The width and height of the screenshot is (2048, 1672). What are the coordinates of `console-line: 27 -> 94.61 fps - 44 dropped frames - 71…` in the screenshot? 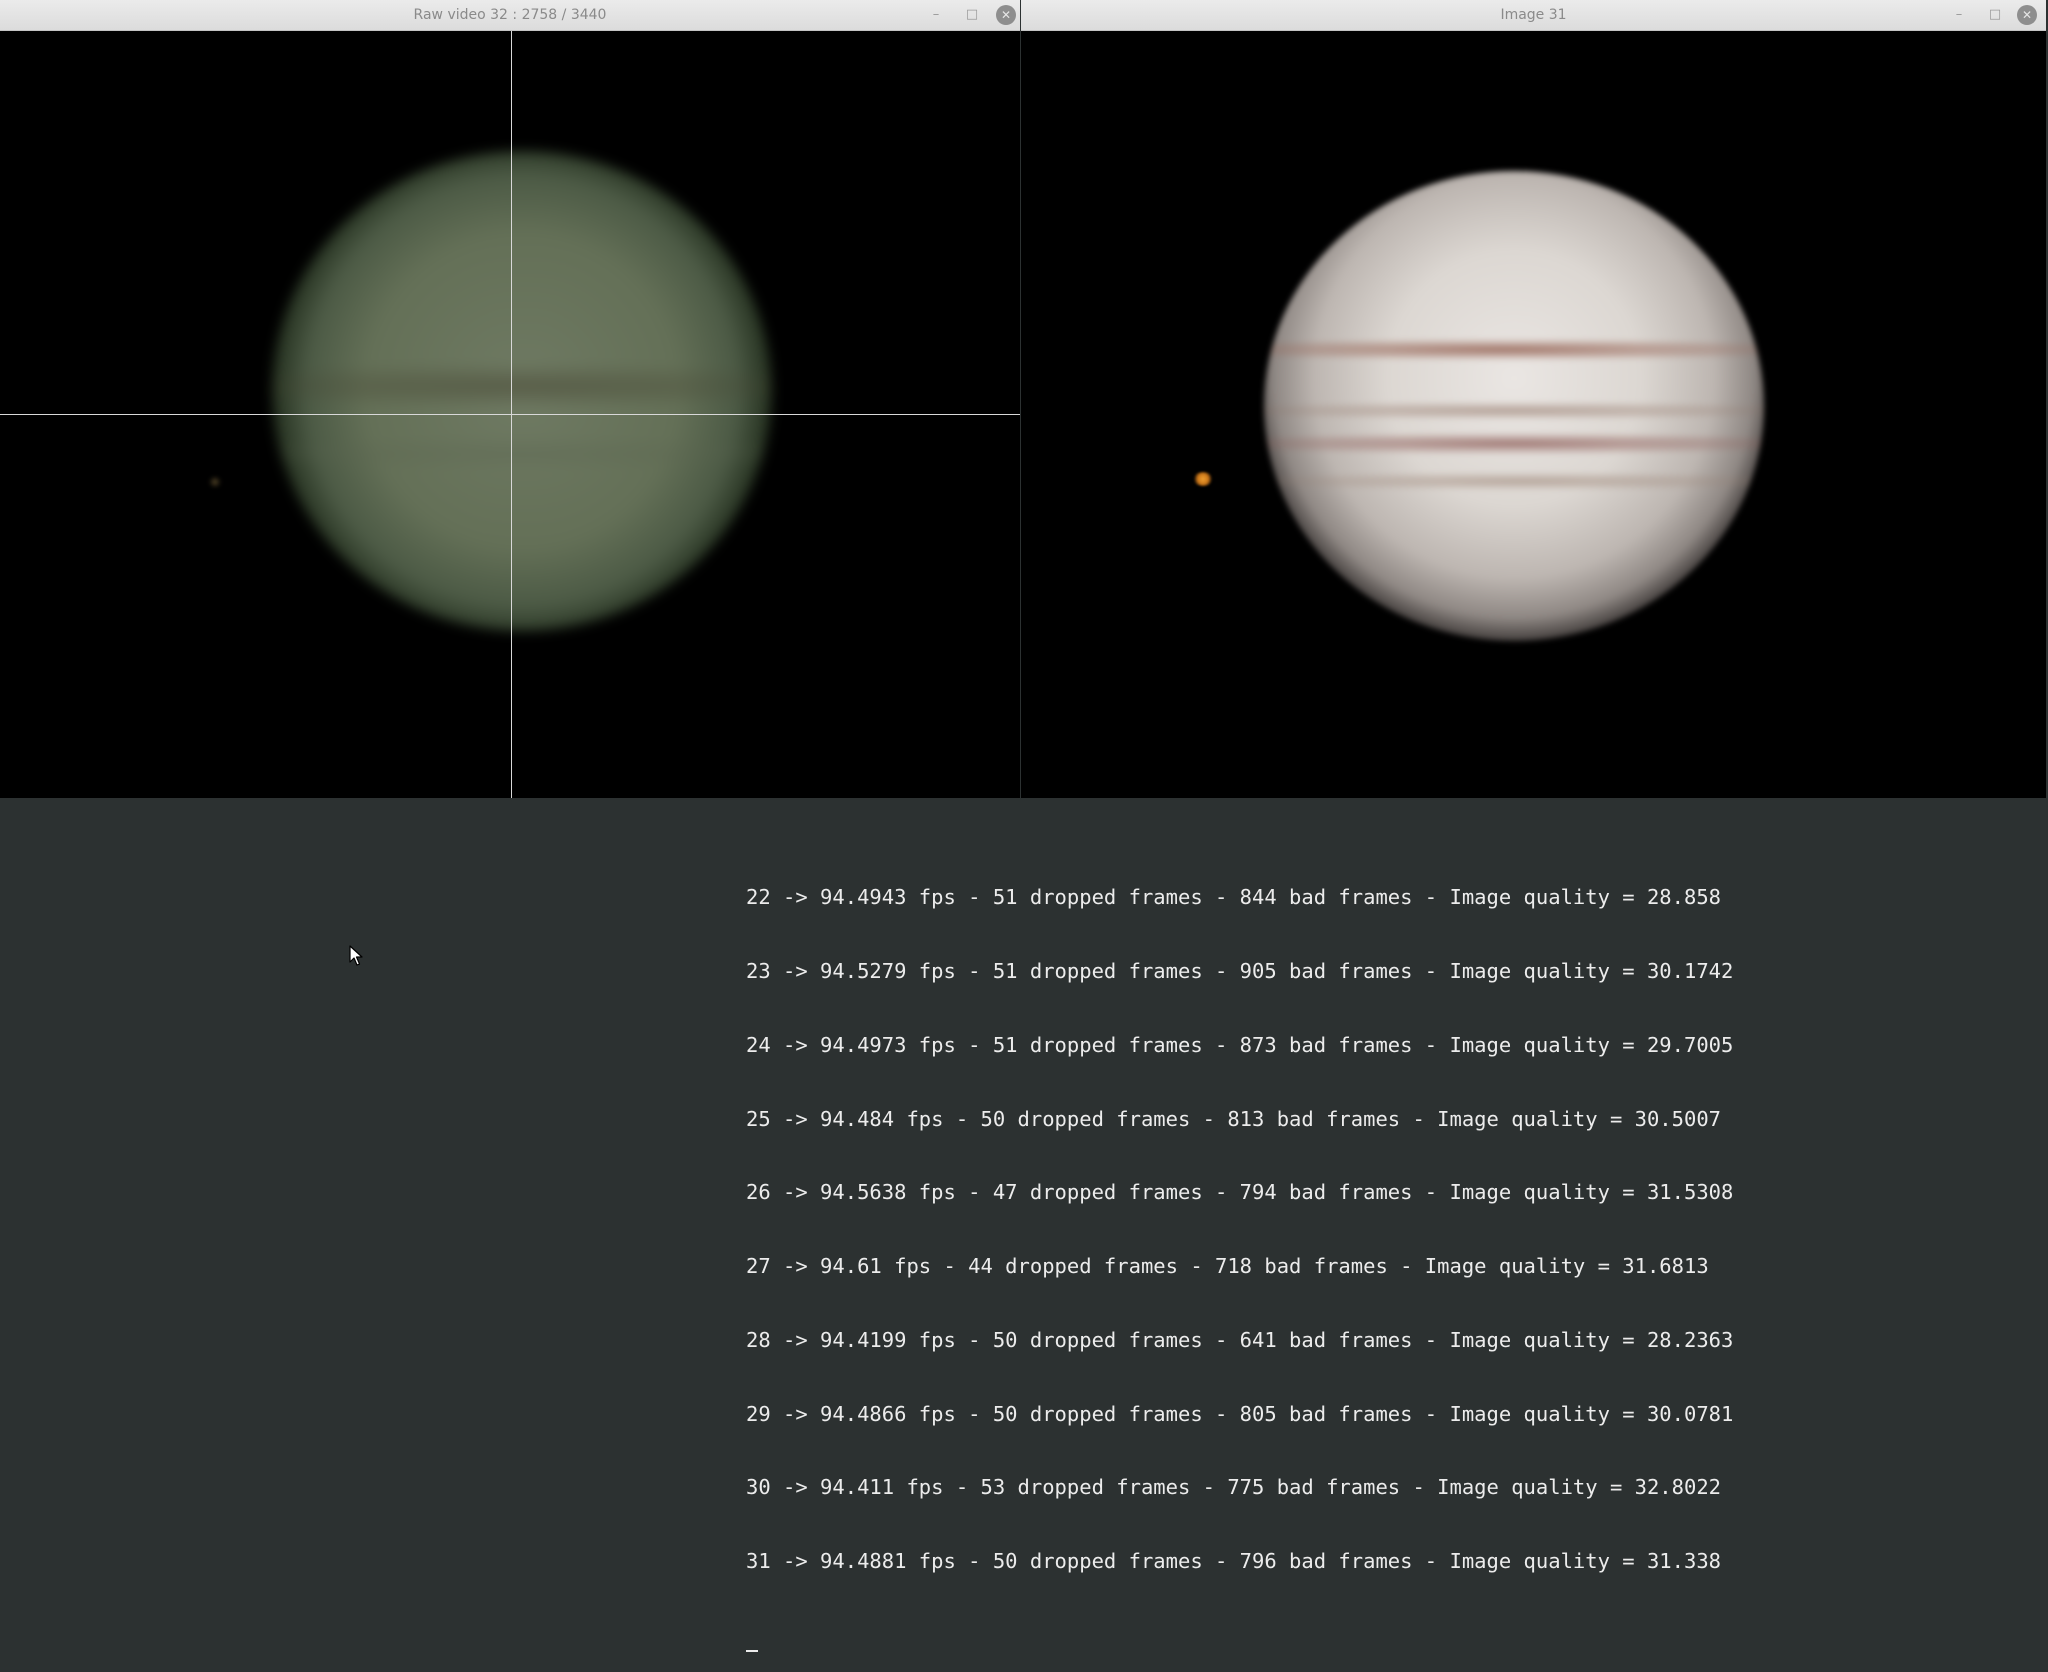 It's located at (1227, 1266).